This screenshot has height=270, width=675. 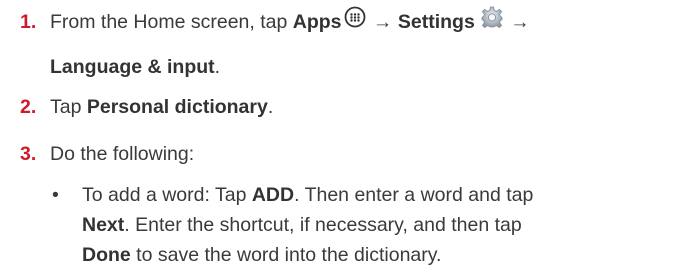 What do you see at coordinates (273, 195) in the screenshot?
I see `add-label: ADD` at bounding box center [273, 195].